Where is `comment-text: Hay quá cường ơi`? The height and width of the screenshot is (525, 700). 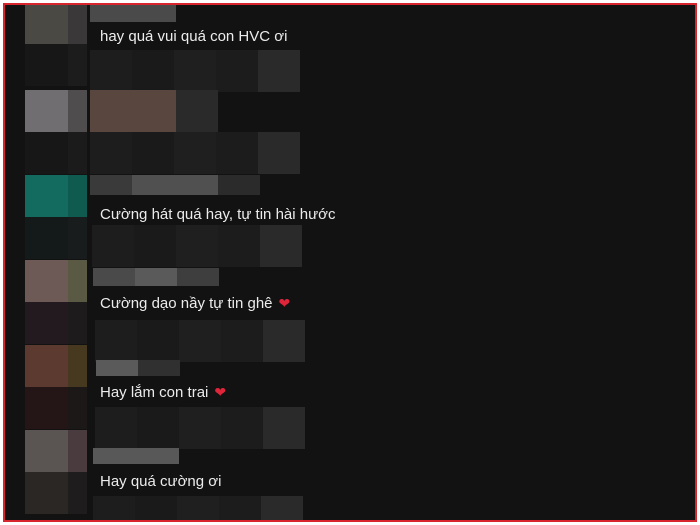 comment-text: Hay quá cường ơi is located at coordinates (160, 482).